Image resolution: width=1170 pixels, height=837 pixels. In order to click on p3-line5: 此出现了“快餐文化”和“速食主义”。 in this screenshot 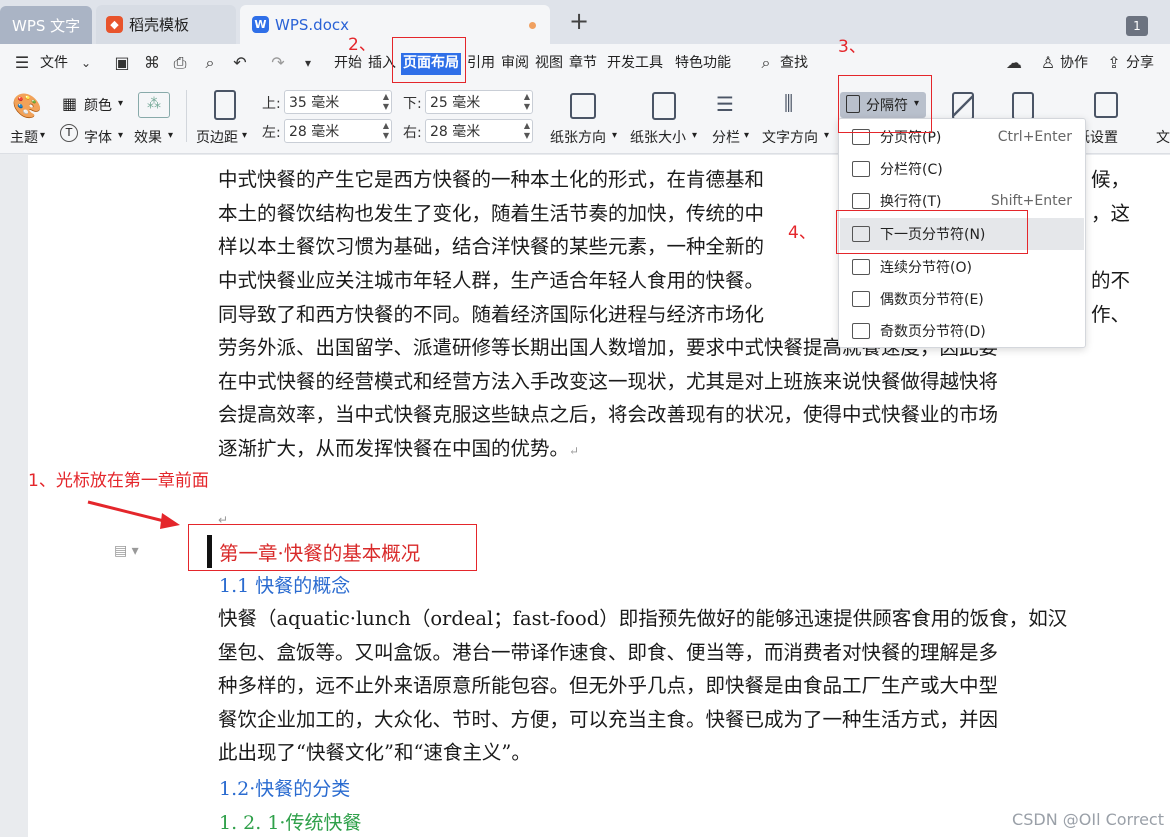, I will do `click(374, 752)`.